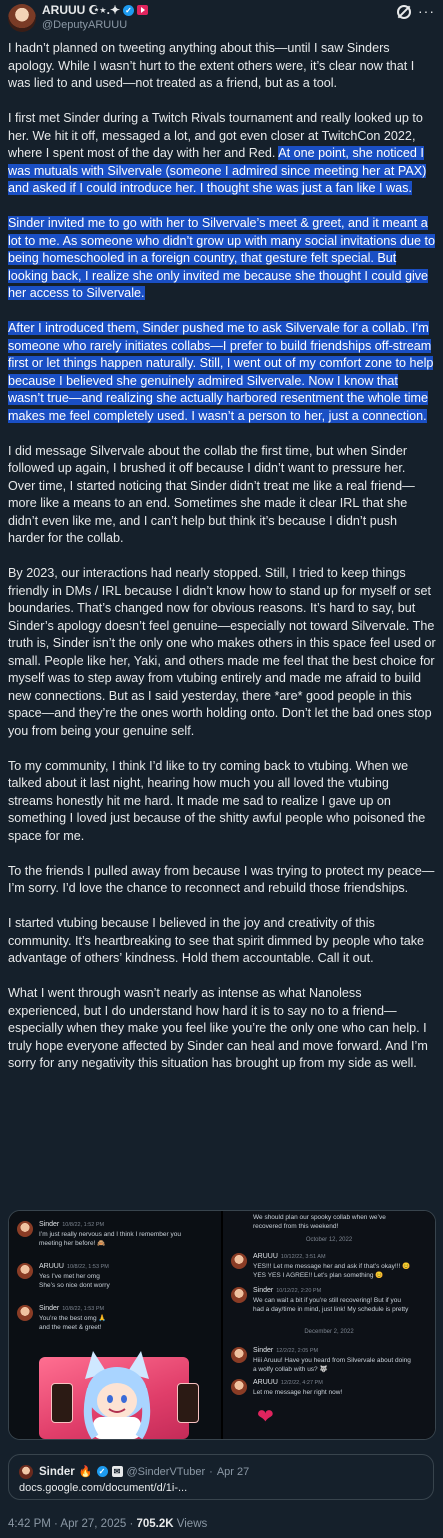  Describe the element at coordinates (404, 12) in the screenshot. I see `grok-icon` at that location.